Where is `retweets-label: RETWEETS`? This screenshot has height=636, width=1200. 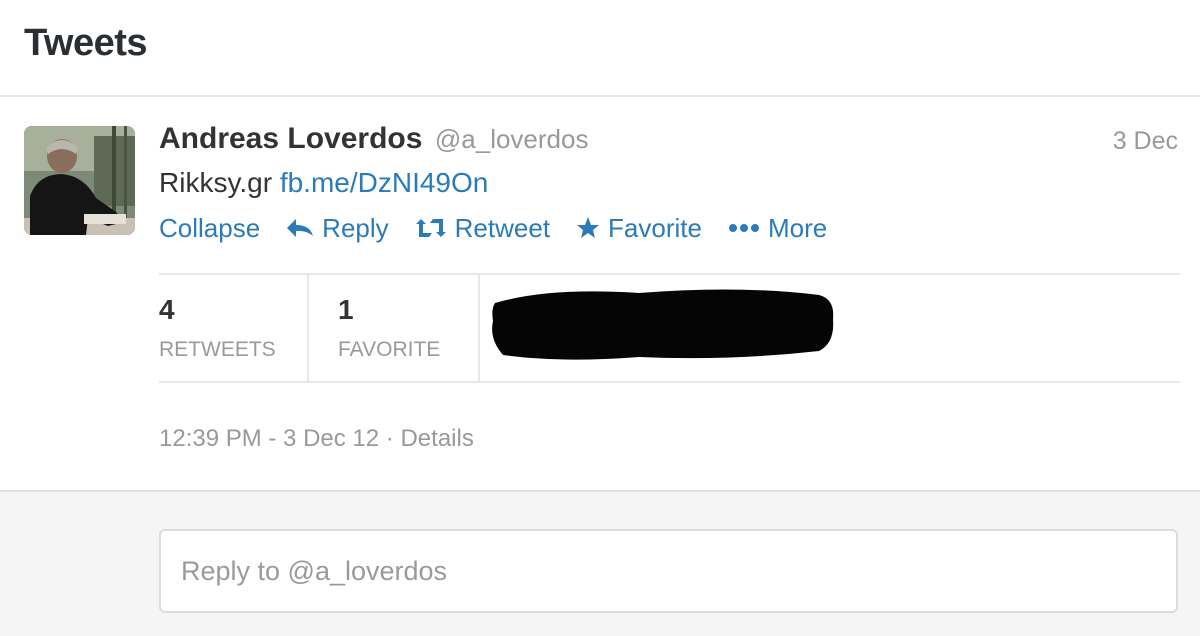
retweets-label: RETWEETS is located at coordinates (217, 349).